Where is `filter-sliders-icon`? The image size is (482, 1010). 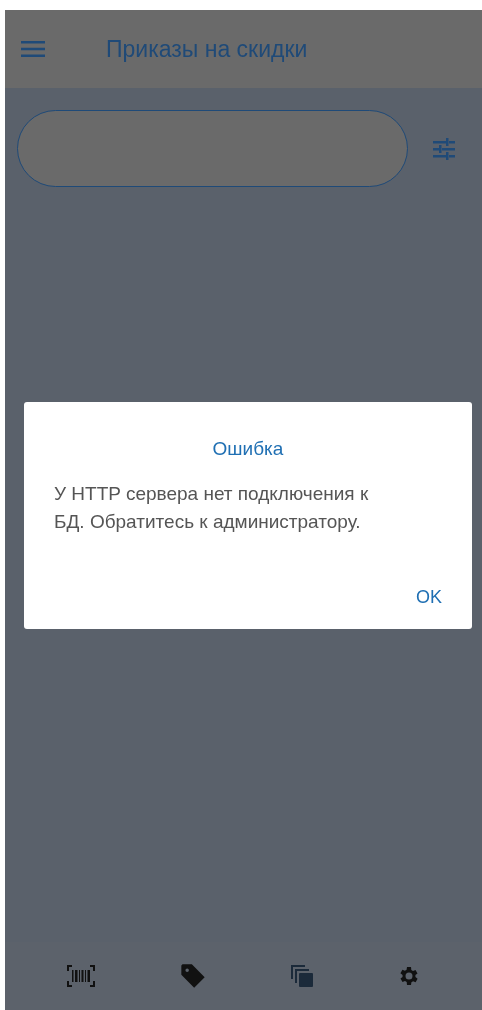
filter-sliders-icon is located at coordinates (444, 148).